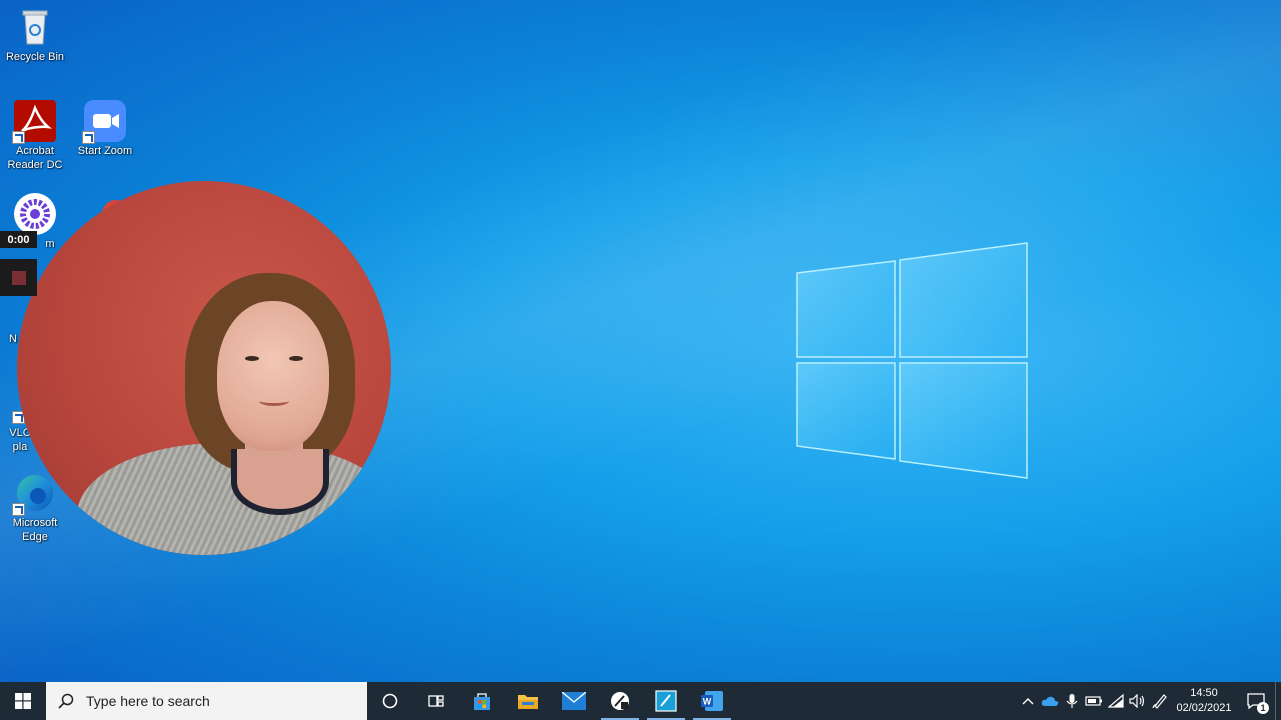 This screenshot has height=720, width=1281. Describe the element at coordinates (273, 376) in the screenshot. I see `person-face` at that location.